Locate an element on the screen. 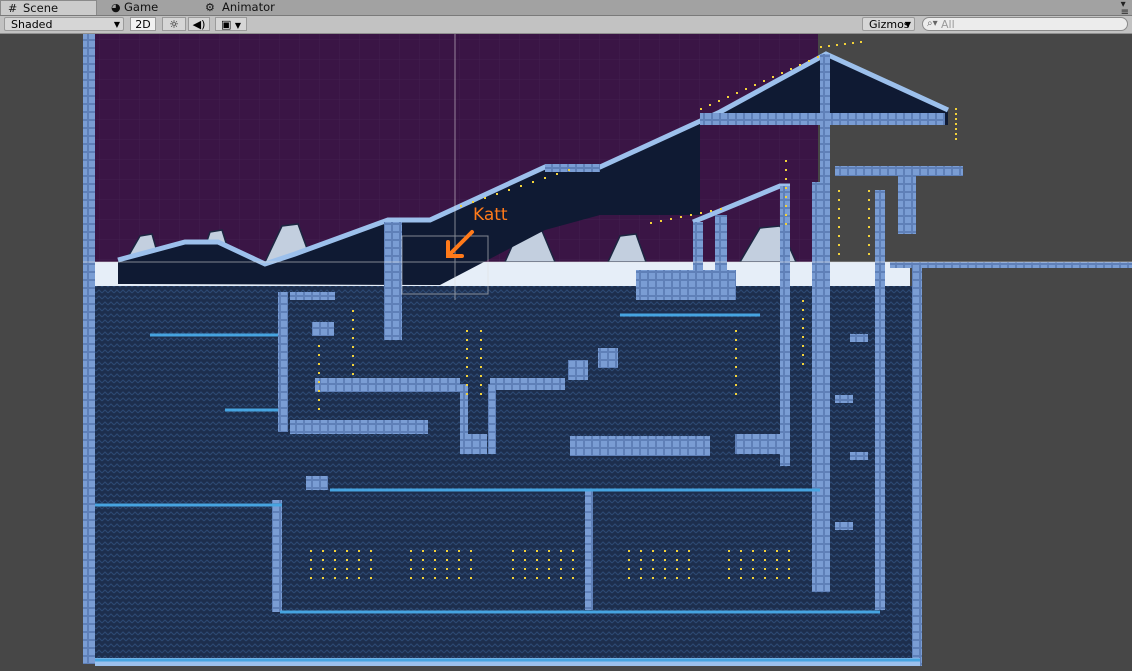 The image size is (1132, 671). gizmos-label: Gizmos is located at coordinates (889, 24).